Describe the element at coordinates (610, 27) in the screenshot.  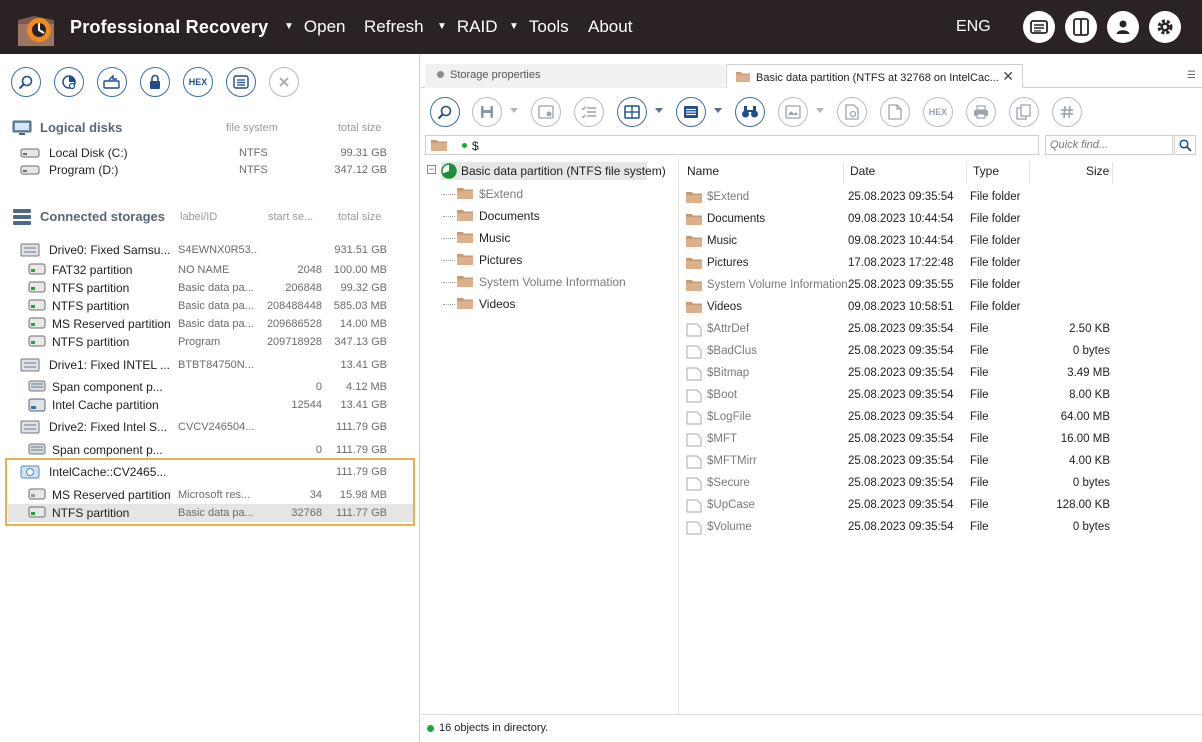
I see `menu-about: About` at that location.